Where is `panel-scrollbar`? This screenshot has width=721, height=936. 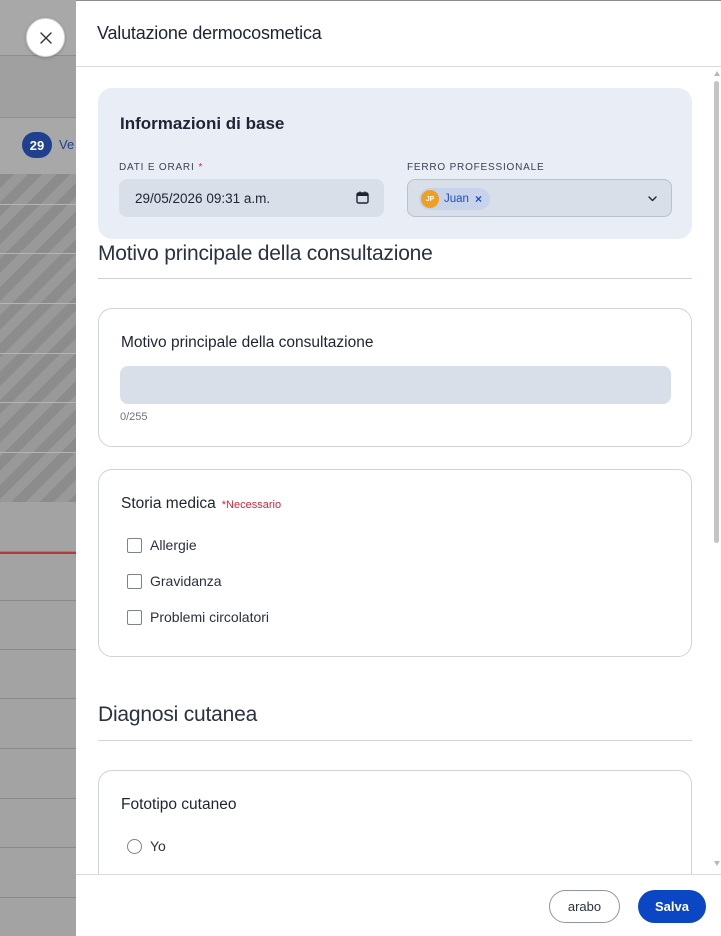
panel-scrollbar is located at coordinates (717, 468).